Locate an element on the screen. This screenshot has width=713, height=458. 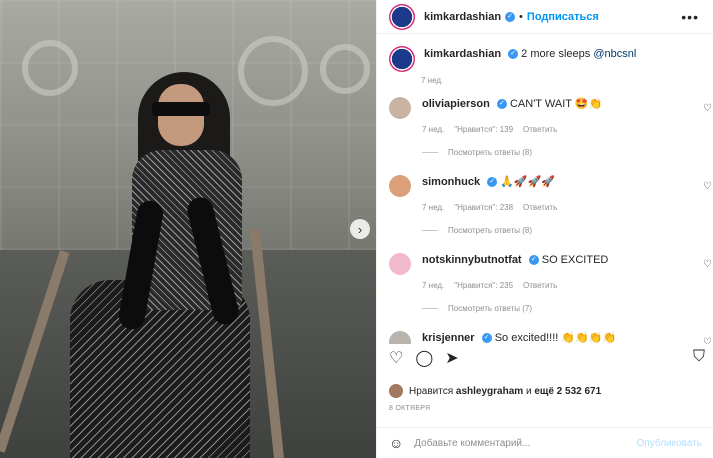
post-caption: kimkardashian ✓ 2 more sleeps @nbcsnl is located at coordinates (545, 53).